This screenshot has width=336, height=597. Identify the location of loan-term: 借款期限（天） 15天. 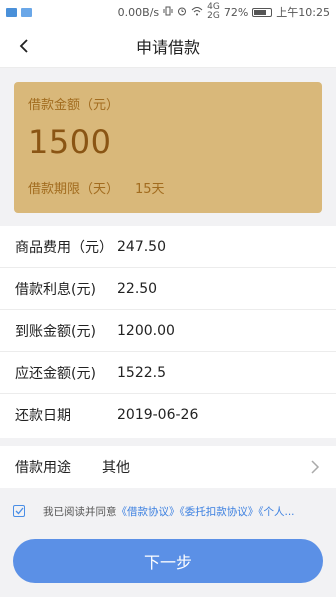
(96, 187).